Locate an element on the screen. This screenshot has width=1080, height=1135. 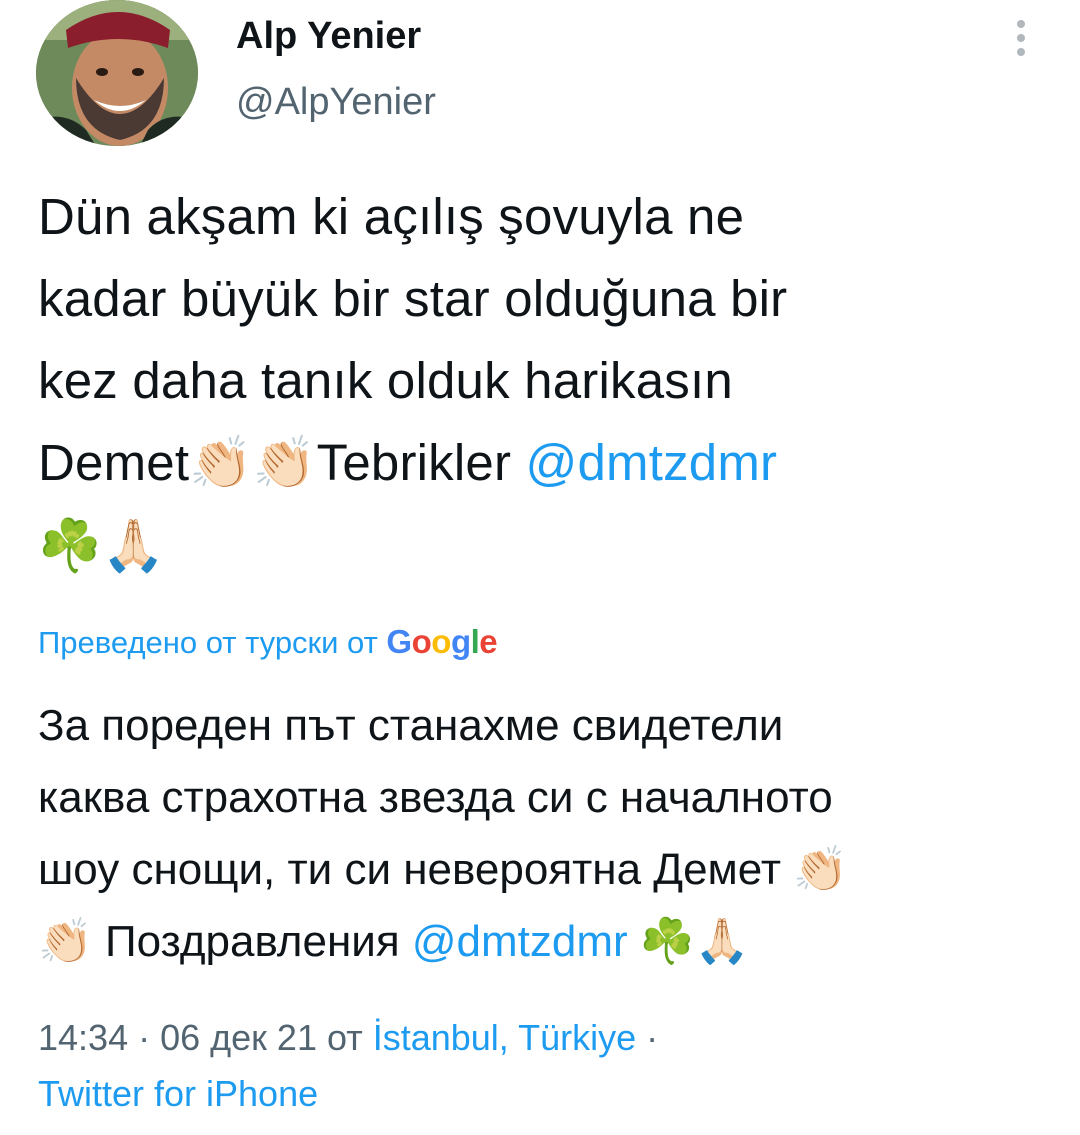
tweet-time: 14:34 is located at coordinates (83, 1037).